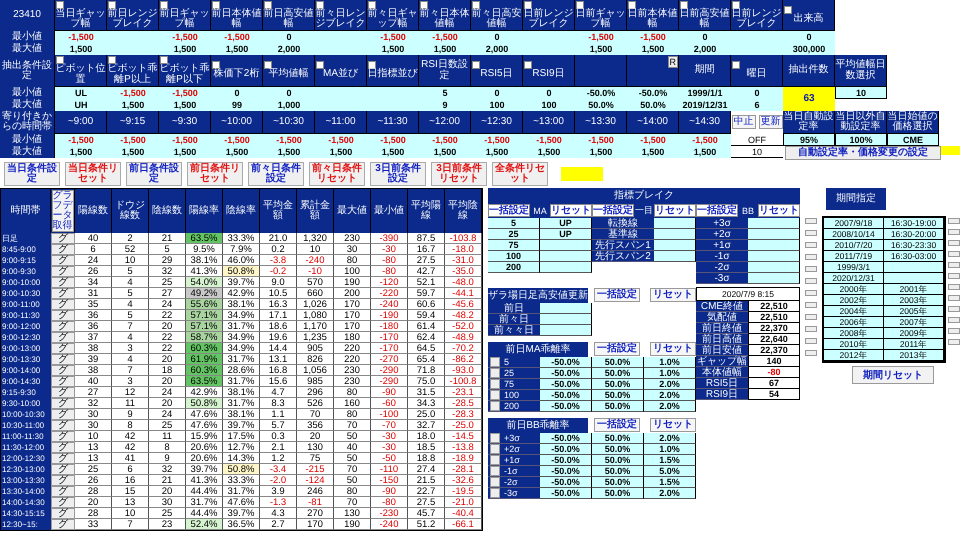 This screenshot has height=540, width=960. Describe the element at coordinates (893, 375) in the screenshot. I see `period-reset-button: 期間リセット` at that location.